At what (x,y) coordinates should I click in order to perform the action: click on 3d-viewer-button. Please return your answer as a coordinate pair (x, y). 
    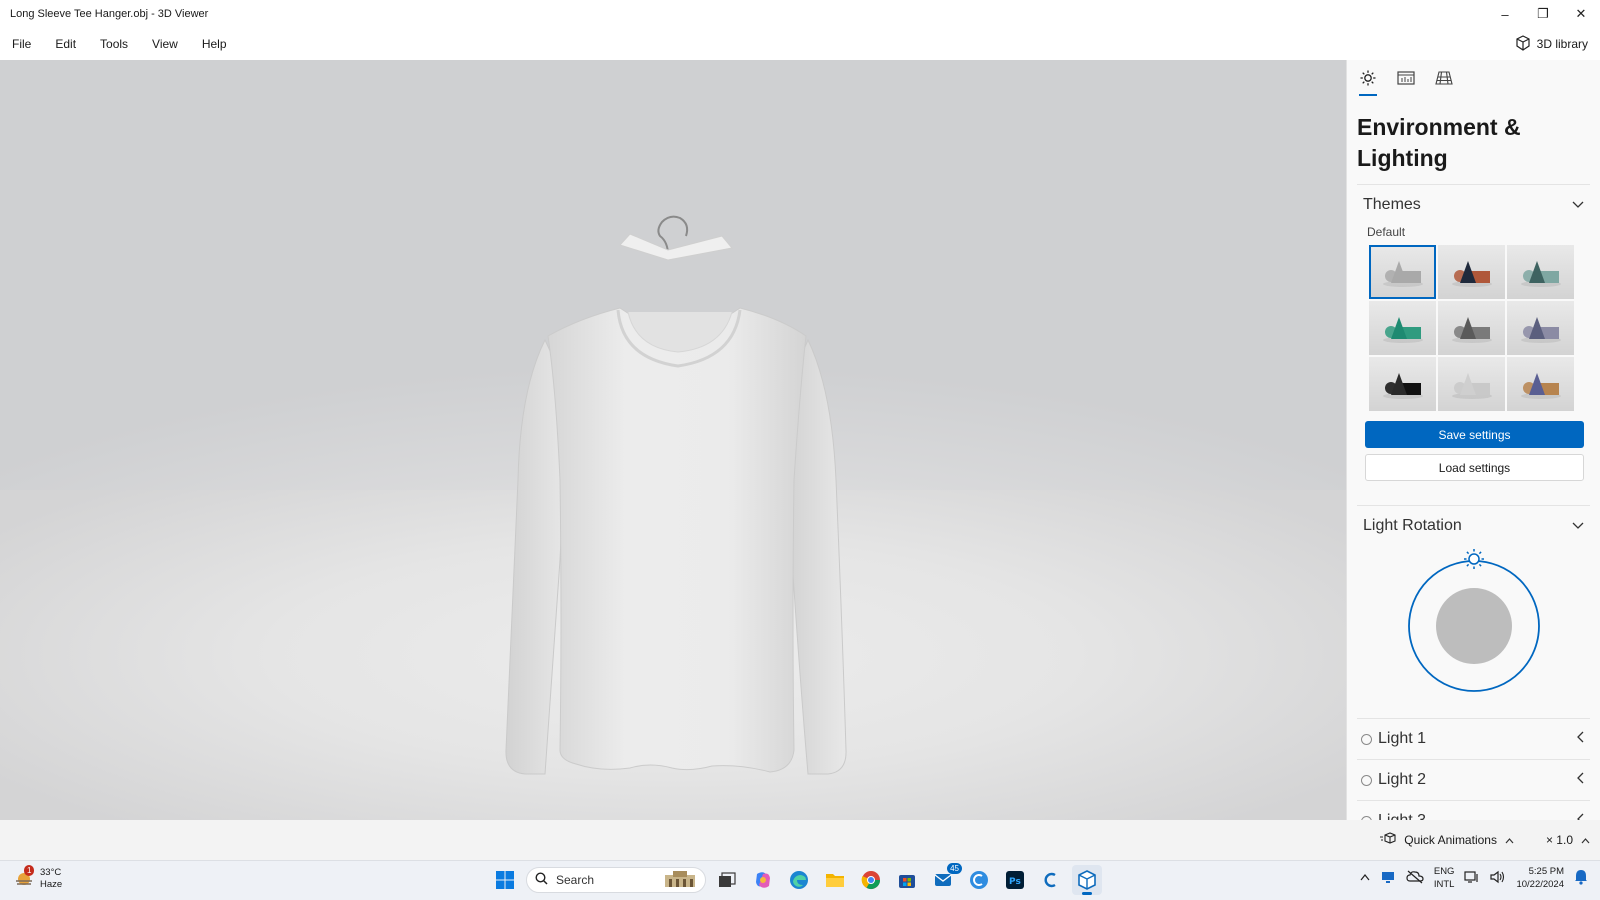
    Looking at the image, I should click on (1087, 880).